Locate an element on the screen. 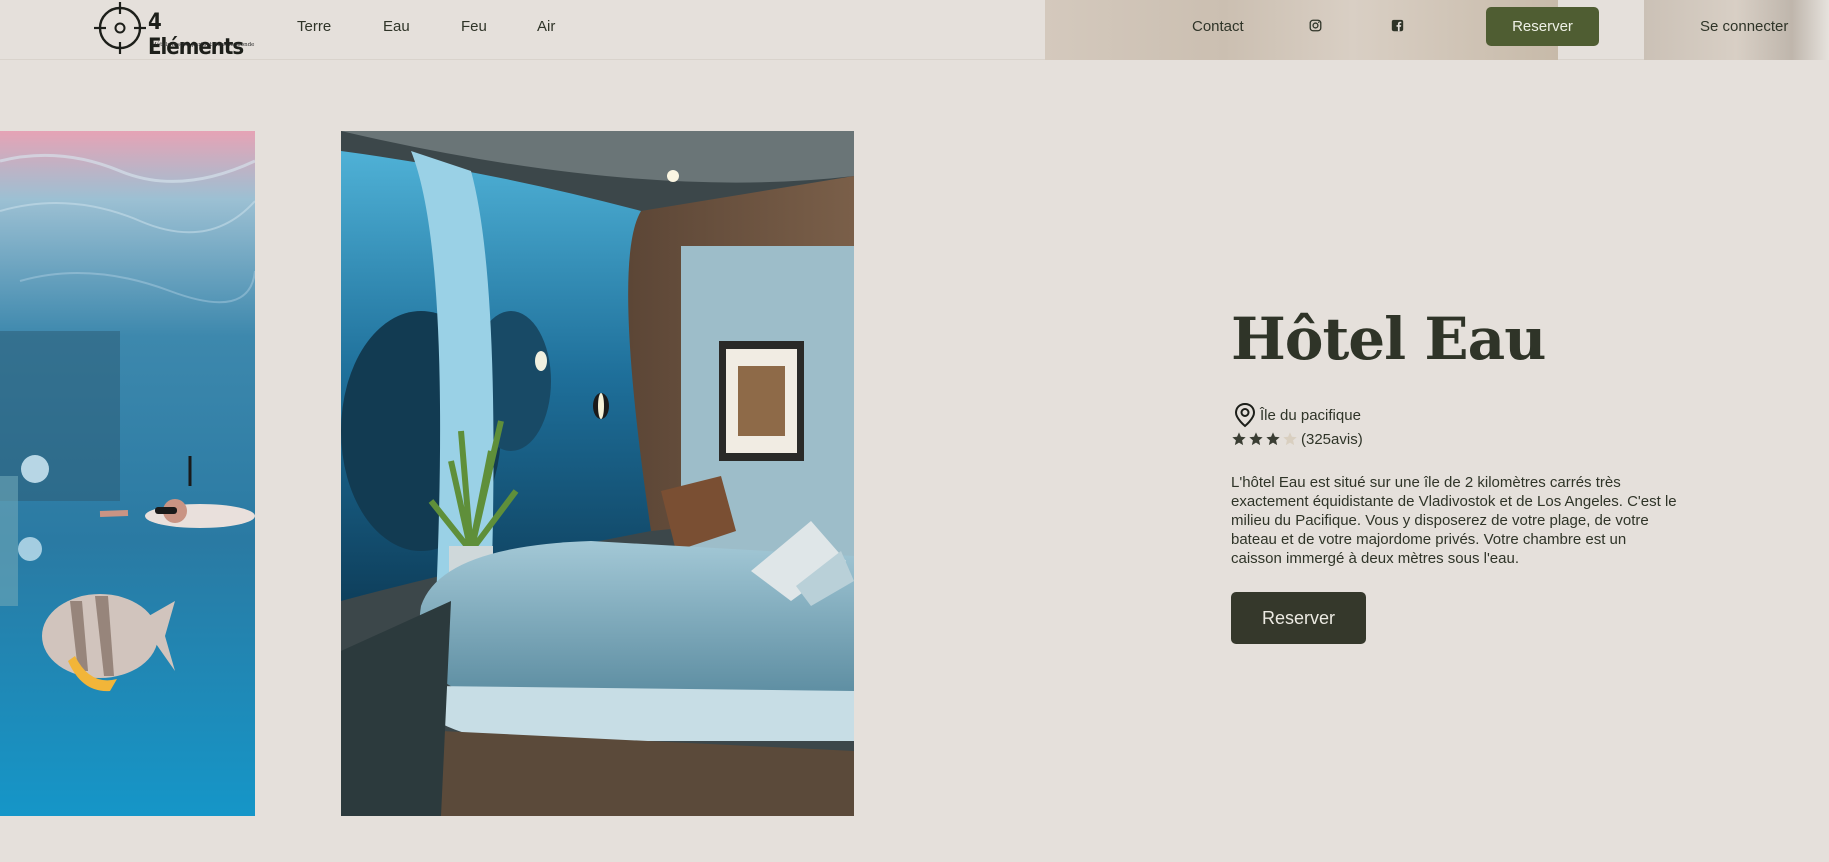 This screenshot has height=862, width=1829. logo-title: 4 Eléments is located at coordinates (196, 35).